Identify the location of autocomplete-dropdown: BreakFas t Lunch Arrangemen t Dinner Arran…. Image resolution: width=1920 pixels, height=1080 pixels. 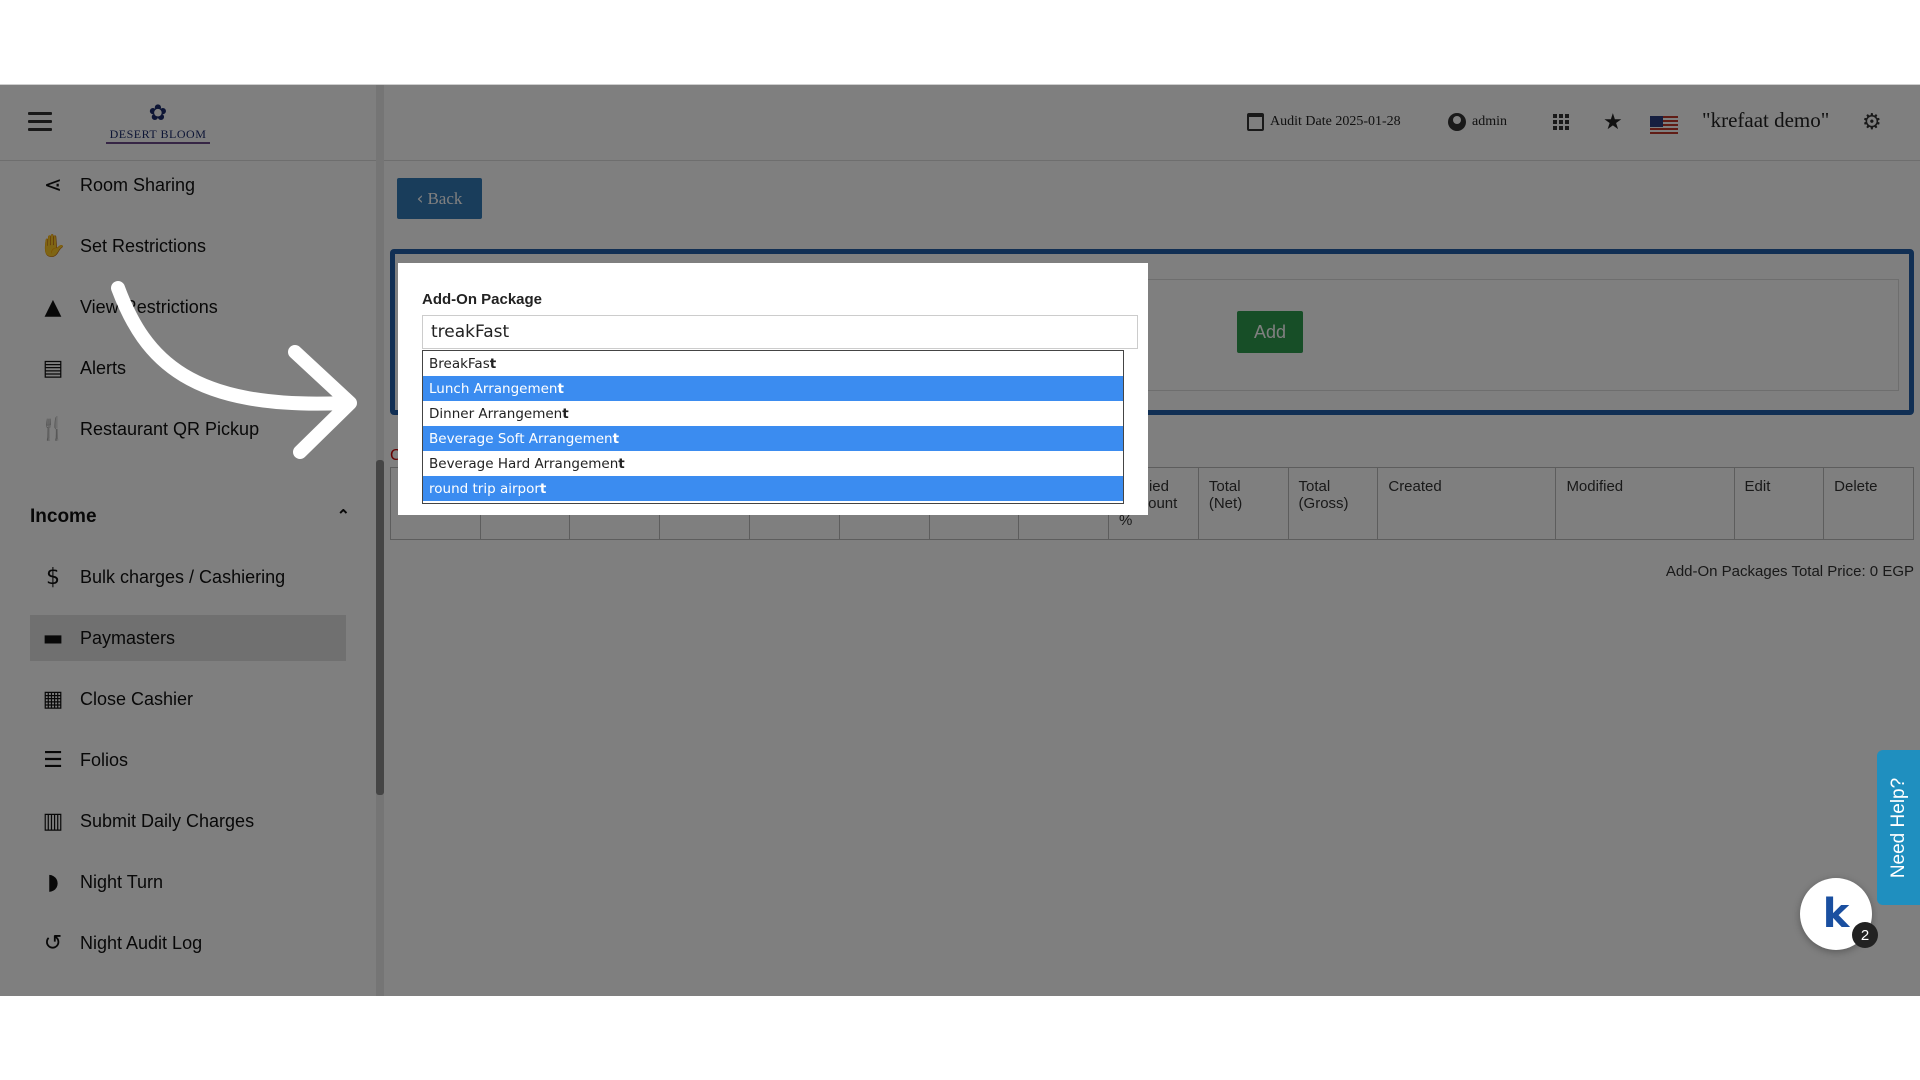
(773, 427).